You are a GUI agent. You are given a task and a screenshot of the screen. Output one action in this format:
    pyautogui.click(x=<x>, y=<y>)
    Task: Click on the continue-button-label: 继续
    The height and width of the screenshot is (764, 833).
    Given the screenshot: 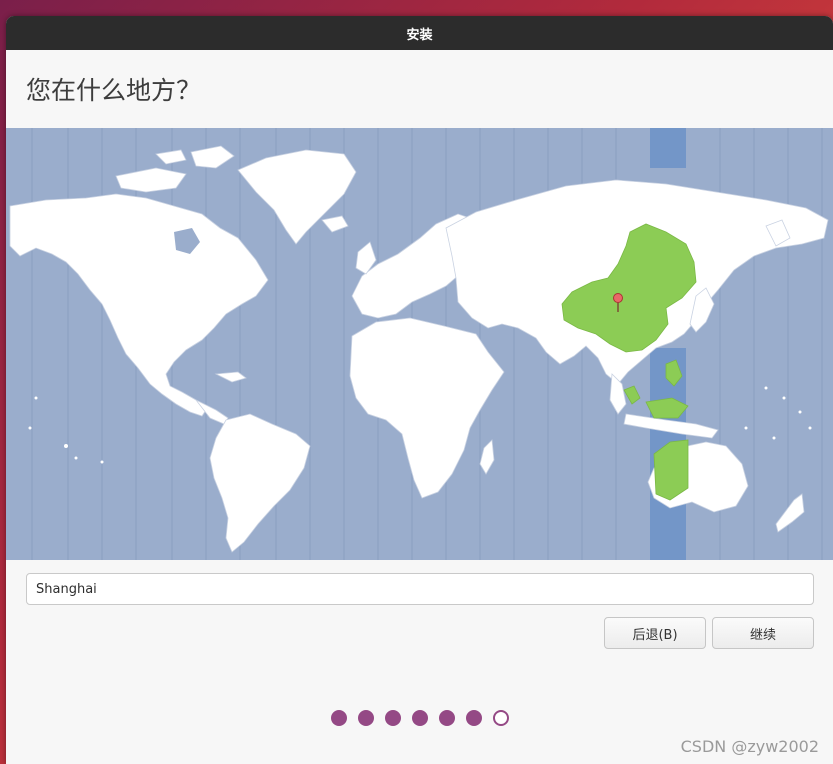 What is the action you would take?
    pyautogui.click(x=762, y=635)
    